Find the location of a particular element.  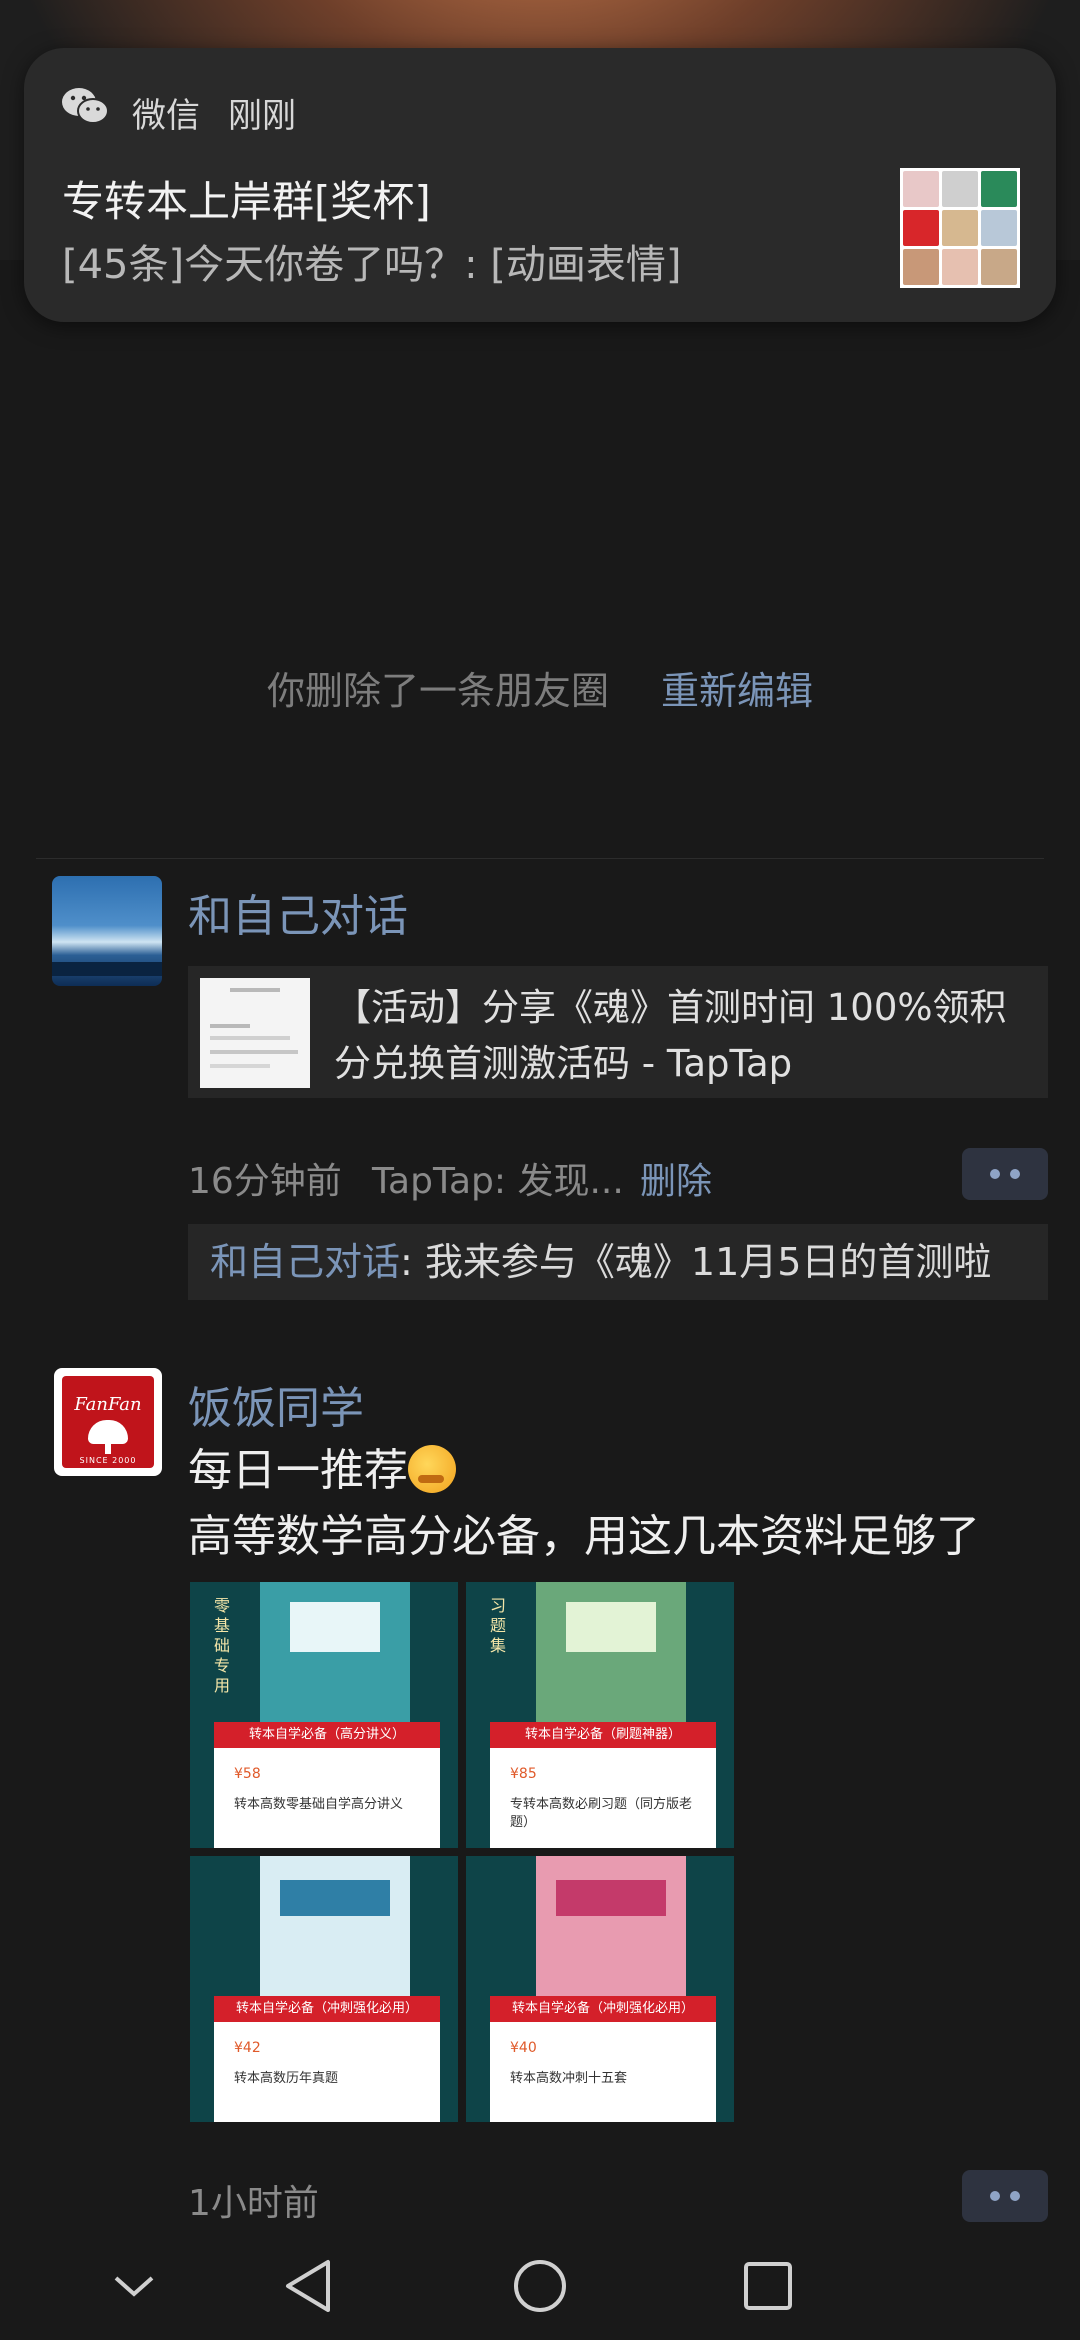

notification-title: 专转本上岸群[奖杯] is located at coordinates (246, 201).